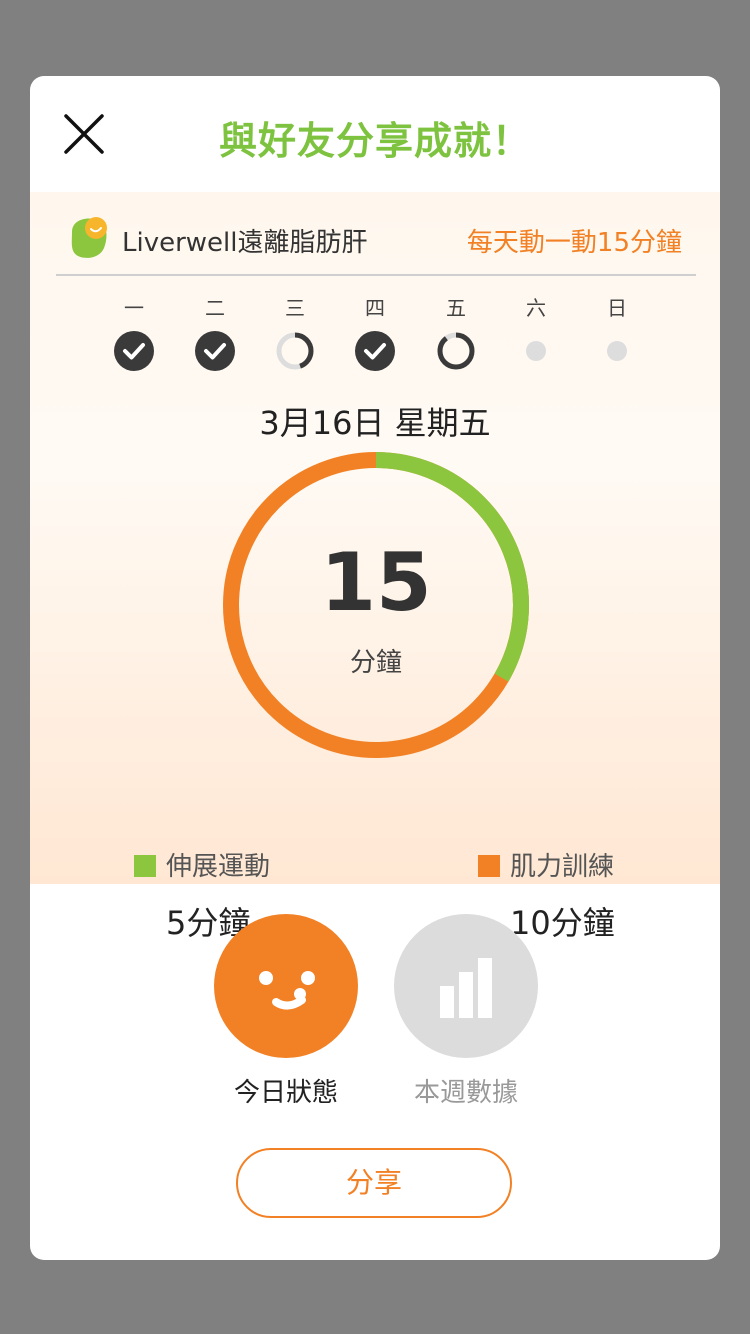 The height and width of the screenshot is (1334, 750). I want to click on total-minutes: 15, so click(376, 582).